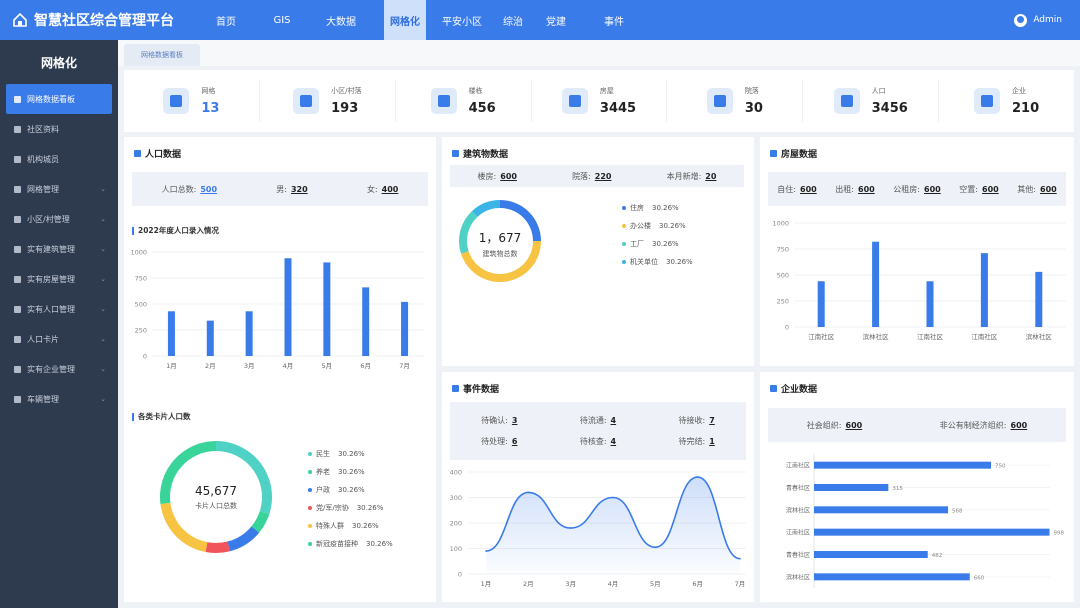  I want to click on stat-house: 房屋 3445, so click(600, 101).